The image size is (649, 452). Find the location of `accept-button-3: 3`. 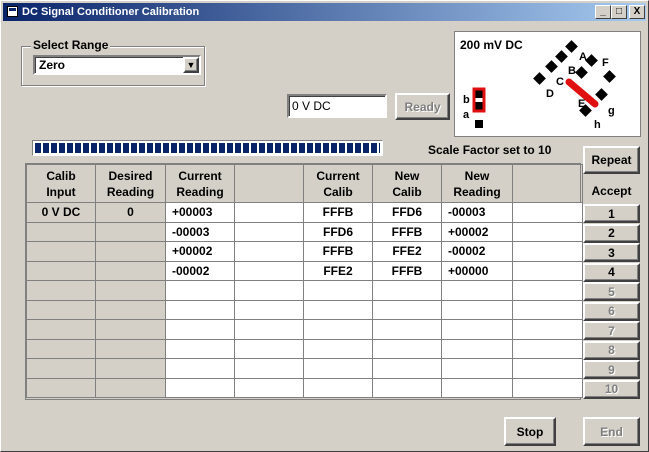

accept-button-3: 3 is located at coordinates (611, 252).